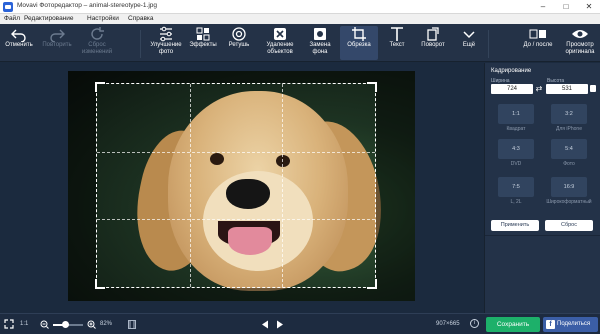 Image resolution: width=600 pixels, height=334 pixels. Describe the element at coordinates (397, 34) in the screenshot. I see `text-icon` at that location.